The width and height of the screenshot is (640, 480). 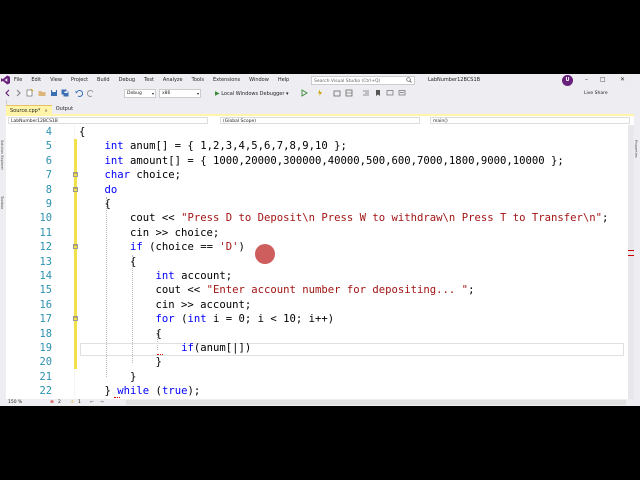 What do you see at coordinates (390, 93) in the screenshot?
I see `comment-icon` at bounding box center [390, 93].